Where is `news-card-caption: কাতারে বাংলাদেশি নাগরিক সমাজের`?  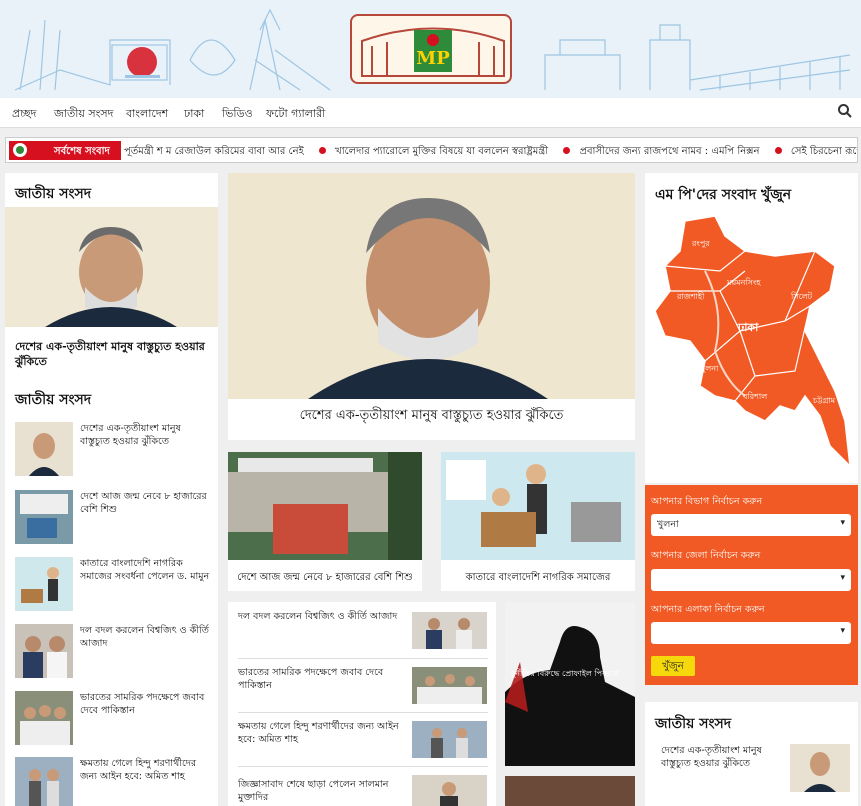 news-card-caption: কাতারে বাংলাদেশি নাগরিক সমাজের is located at coordinates (538, 578).